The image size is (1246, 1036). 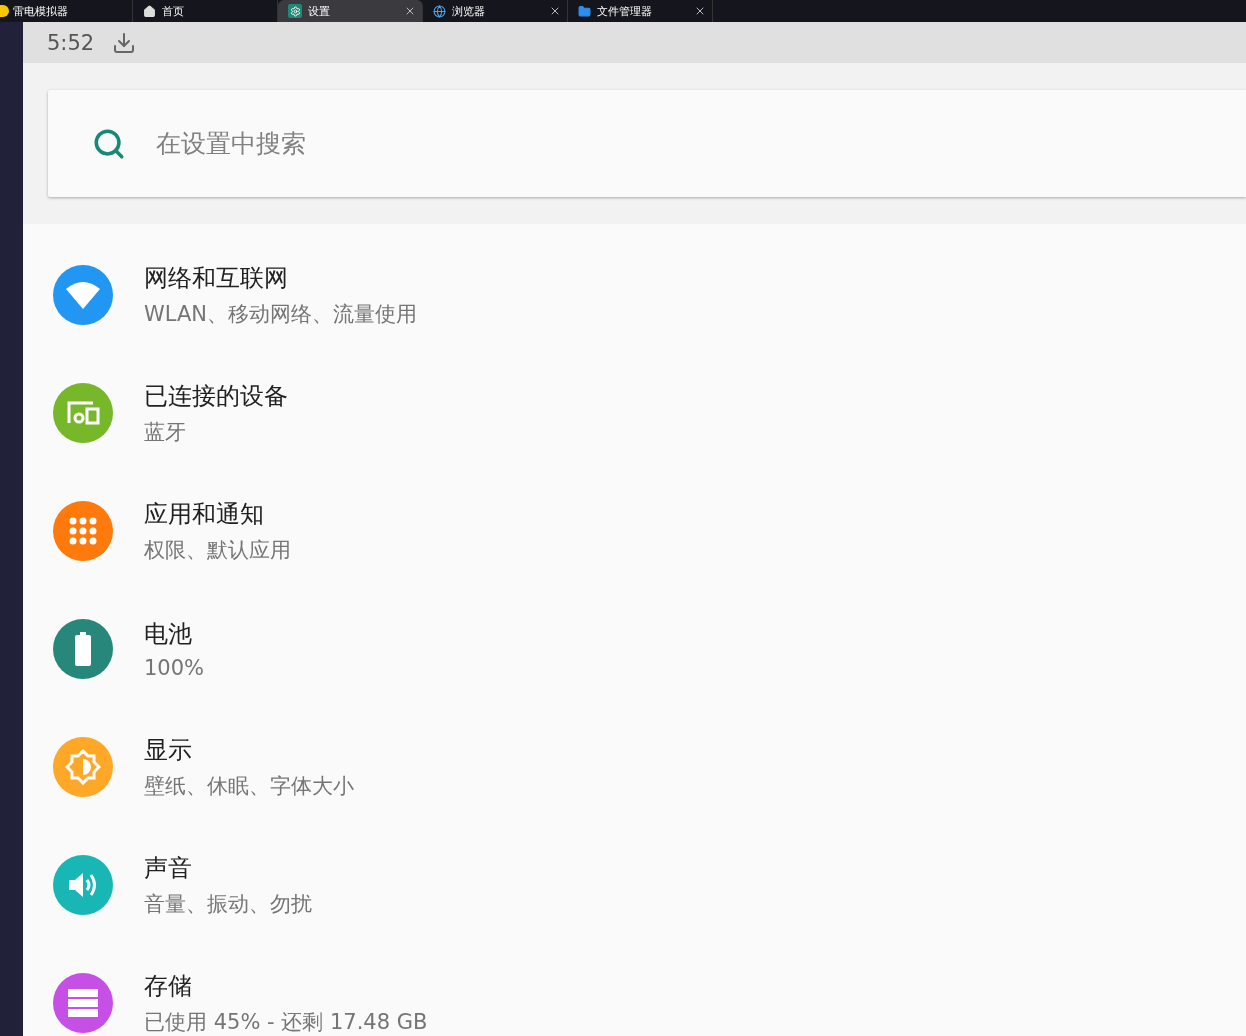 What do you see at coordinates (216, 396) in the screenshot?
I see `item-title: 已连接的设备` at bounding box center [216, 396].